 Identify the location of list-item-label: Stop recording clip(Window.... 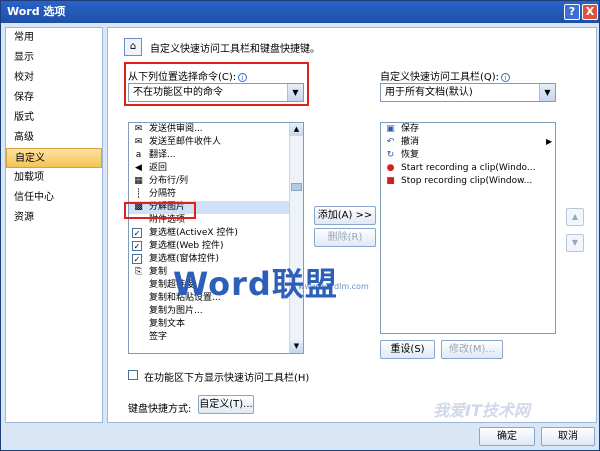
(467, 181).